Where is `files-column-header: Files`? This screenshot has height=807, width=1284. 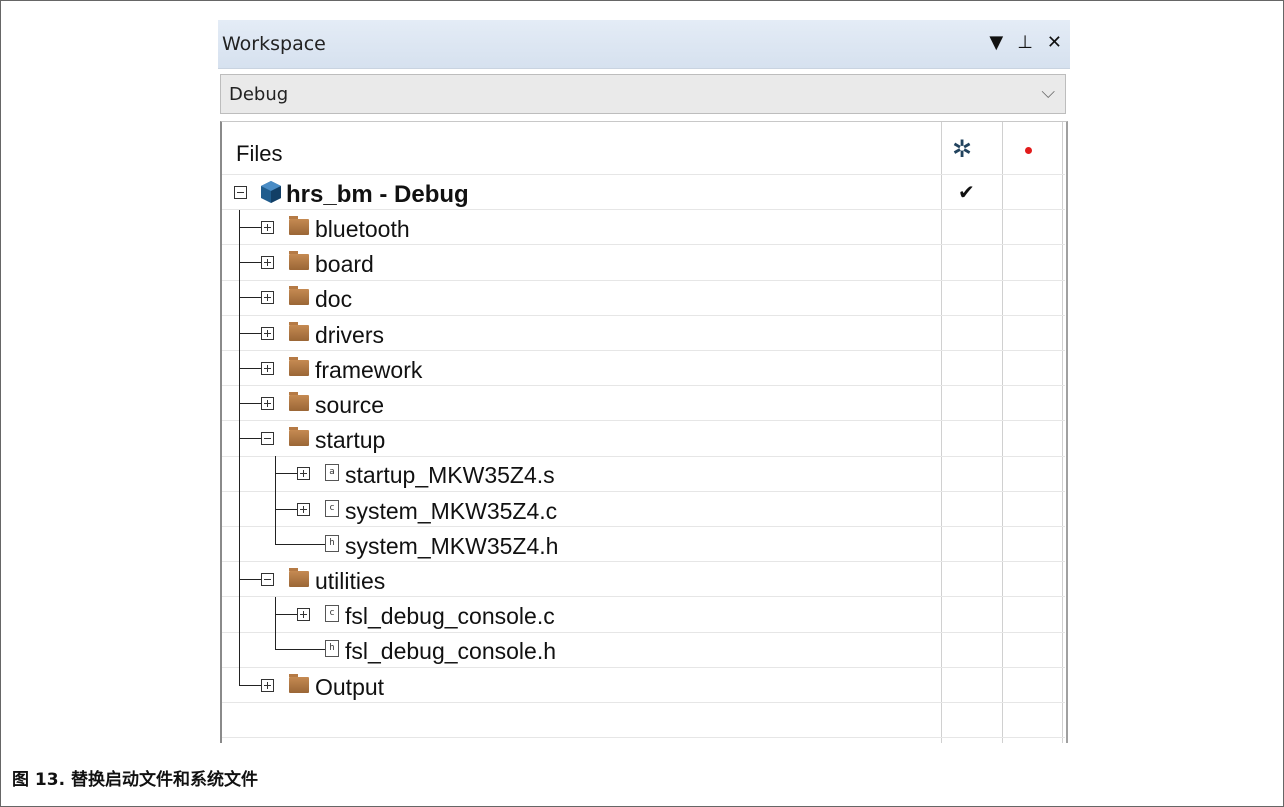 files-column-header: Files is located at coordinates (259, 154).